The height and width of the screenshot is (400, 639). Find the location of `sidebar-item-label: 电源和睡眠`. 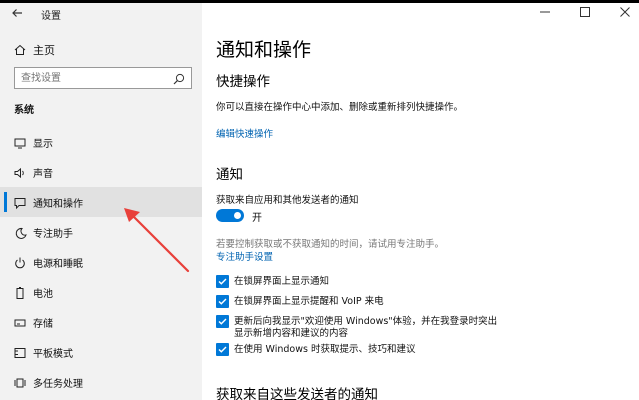

sidebar-item-label: 电源和睡眠 is located at coordinates (58, 264).